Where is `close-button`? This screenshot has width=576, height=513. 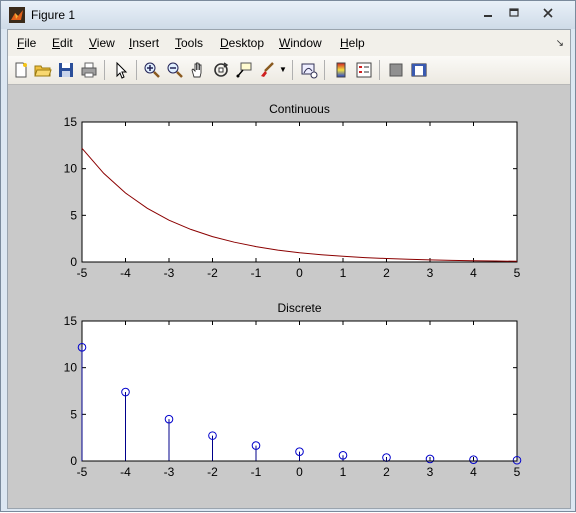 close-button is located at coordinates (548, 13).